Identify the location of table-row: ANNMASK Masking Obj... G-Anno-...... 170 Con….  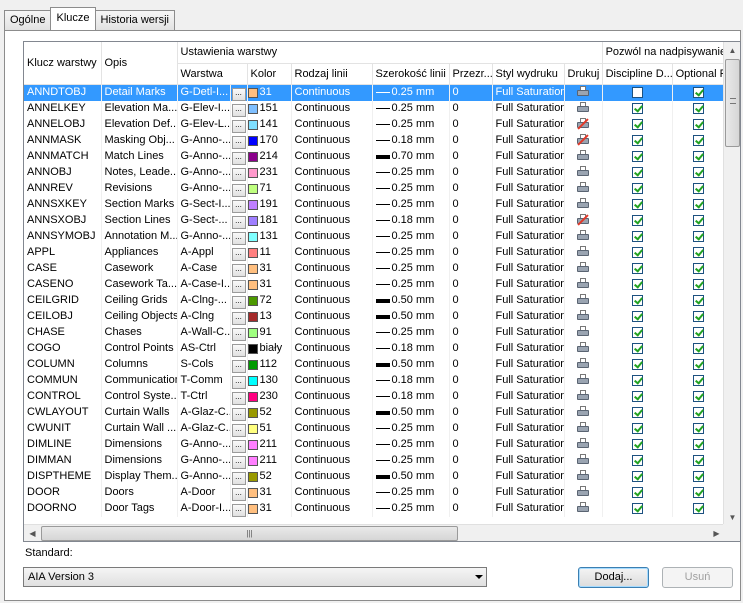
(374, 140).